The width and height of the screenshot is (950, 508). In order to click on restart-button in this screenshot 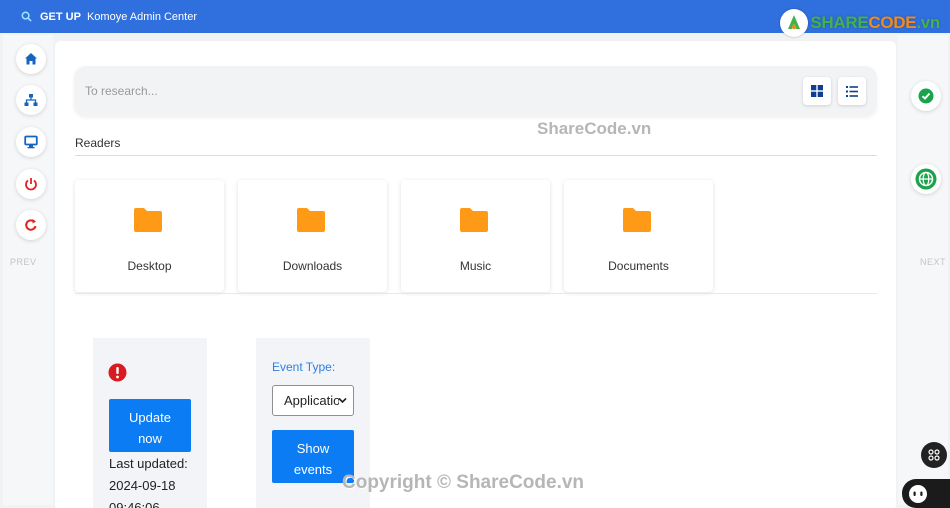, I will do `click(31, 225)`.